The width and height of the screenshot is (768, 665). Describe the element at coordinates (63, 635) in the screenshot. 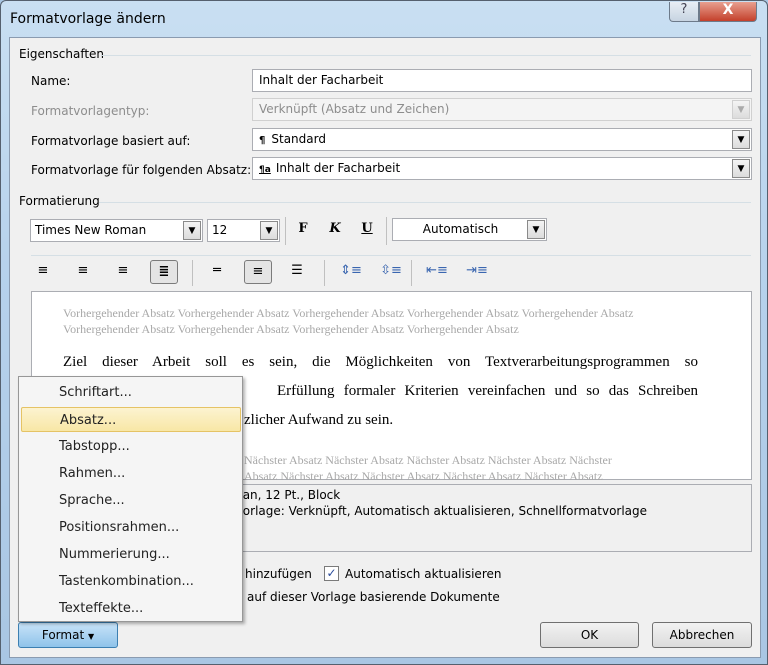

I see `format-label: Format` at that location.